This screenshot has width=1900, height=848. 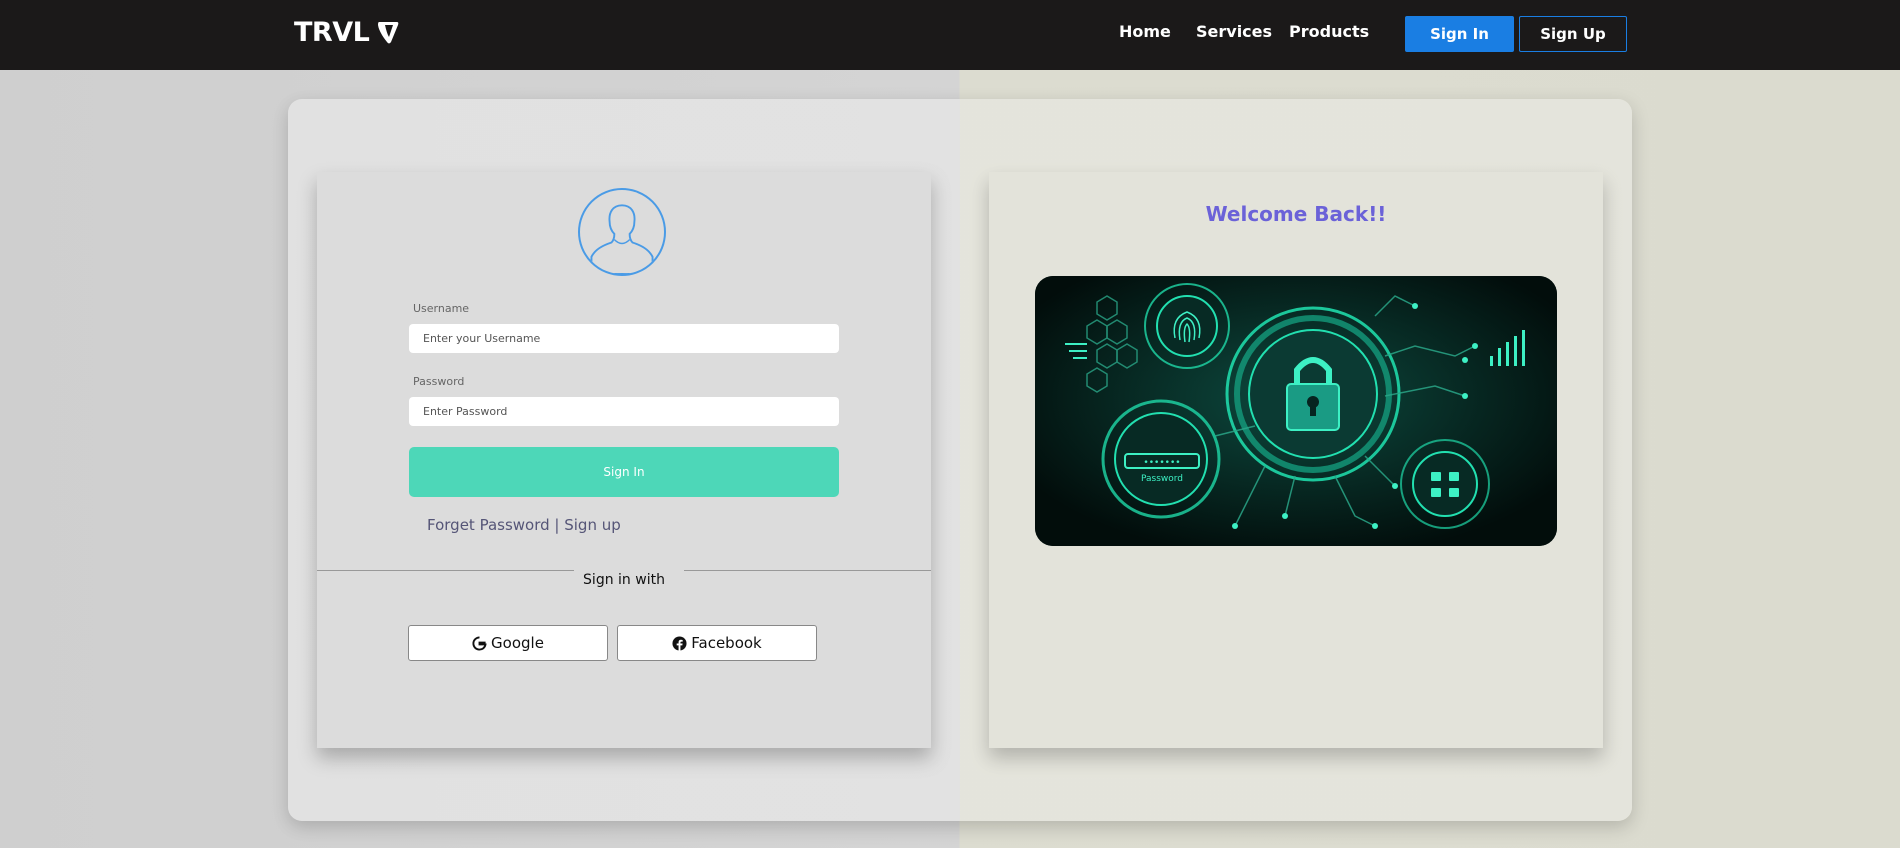 I want to click on nav-signin-button: Sign In, so click(x=1459, y=34).